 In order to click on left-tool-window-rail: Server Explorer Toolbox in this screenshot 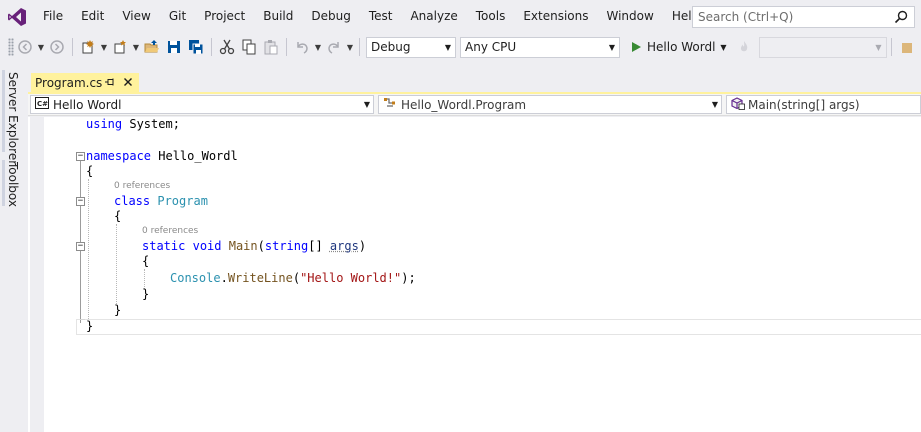, I will do `click(14, 250)`.